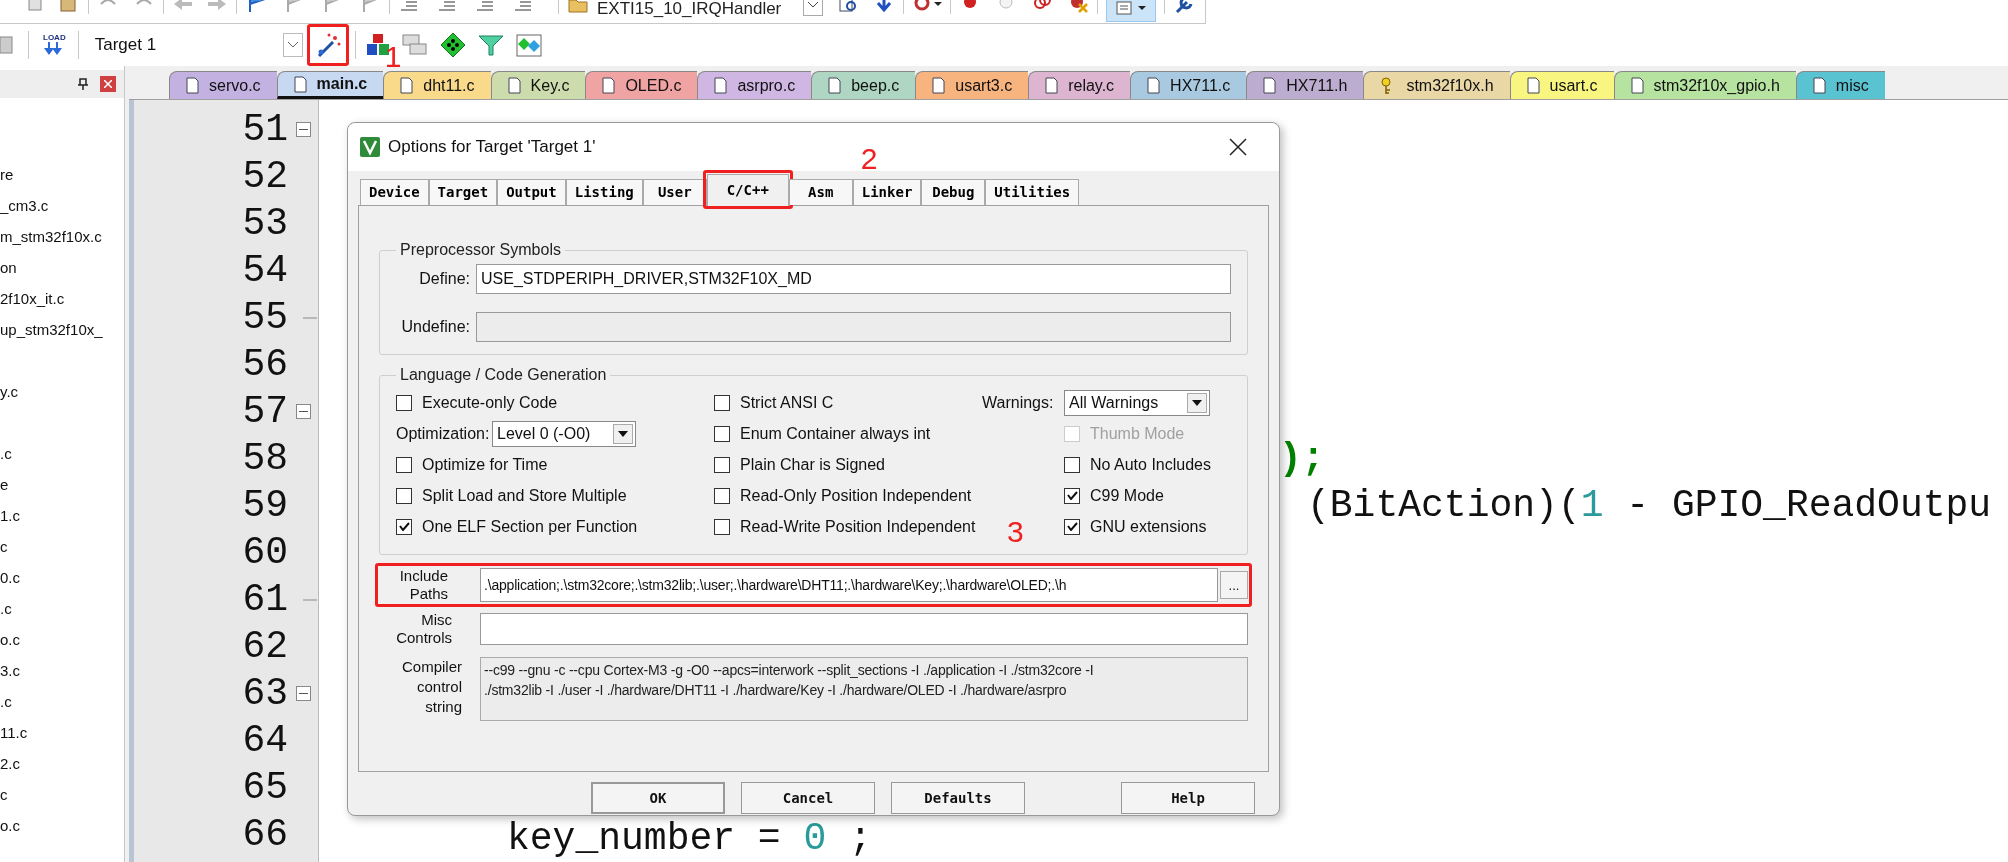  Describe the element at coordinates (83, 84) in the screenshot. I see `pin-icon` at that location.